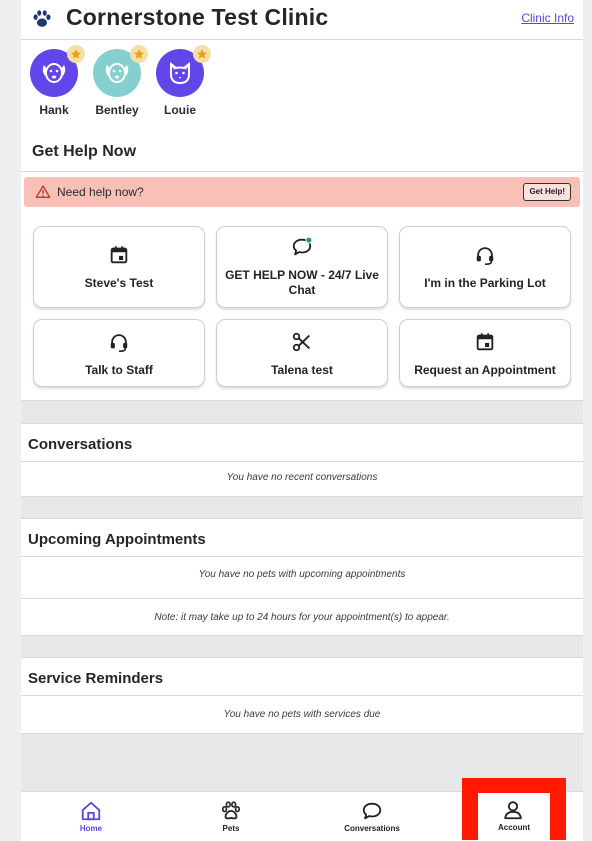 The image size is (592, 841). Describe the element at coordinates (302, 282) in the screenshot. I see `tile-label: GET HELP NOW - 24/7 Live Chat` at that location.